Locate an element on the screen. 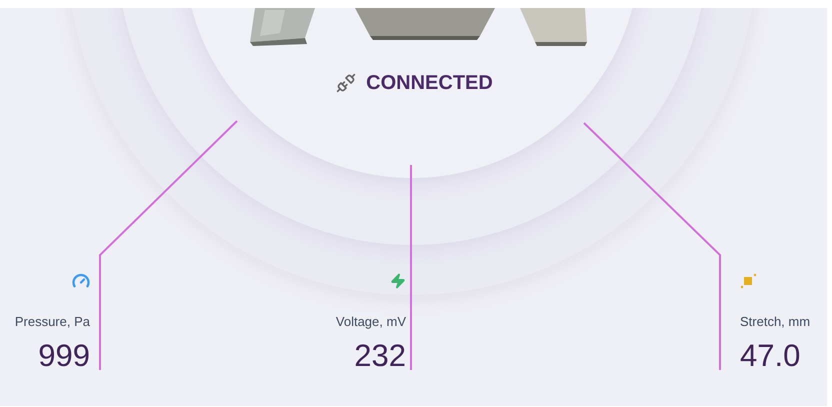  connection-status: CONNECTED is located at coordinates (429, 83).